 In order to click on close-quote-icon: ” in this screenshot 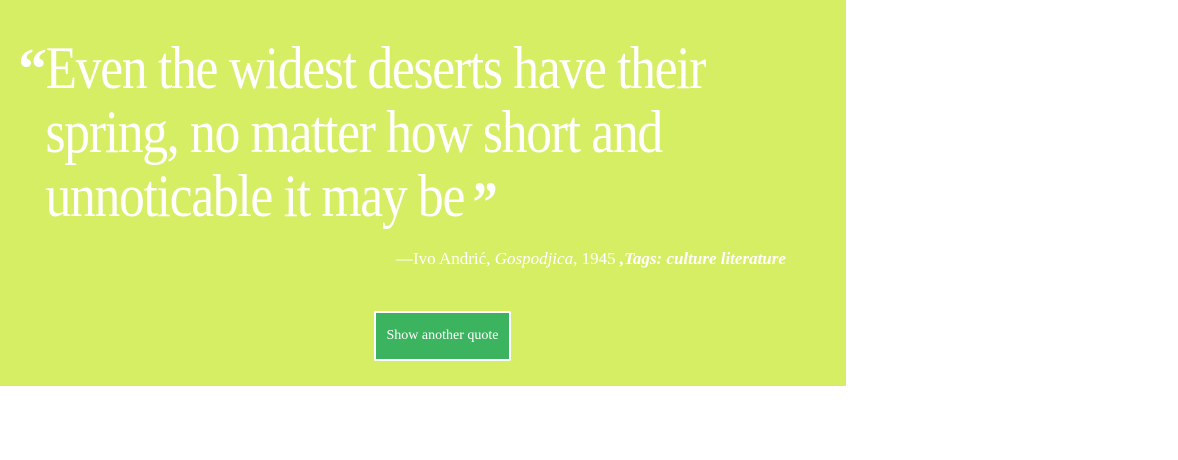, I will do `click(485, 202)`.